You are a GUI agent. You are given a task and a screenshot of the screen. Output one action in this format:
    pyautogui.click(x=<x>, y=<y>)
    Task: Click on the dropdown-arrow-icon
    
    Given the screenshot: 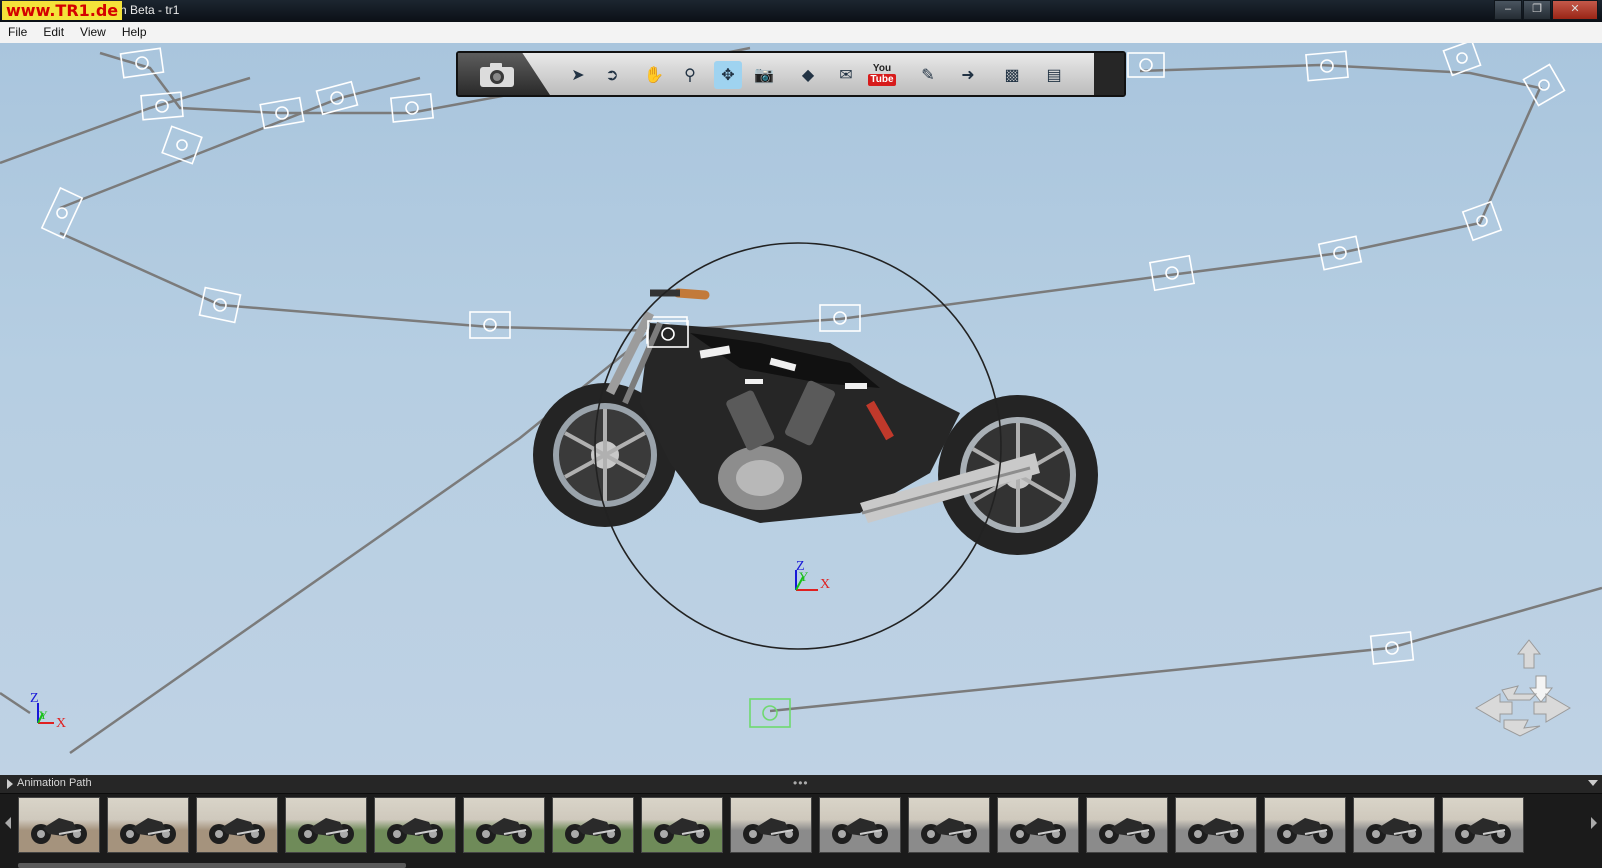 What is the action you would take?
    pyautogui.click(x=1593, y=783)
    